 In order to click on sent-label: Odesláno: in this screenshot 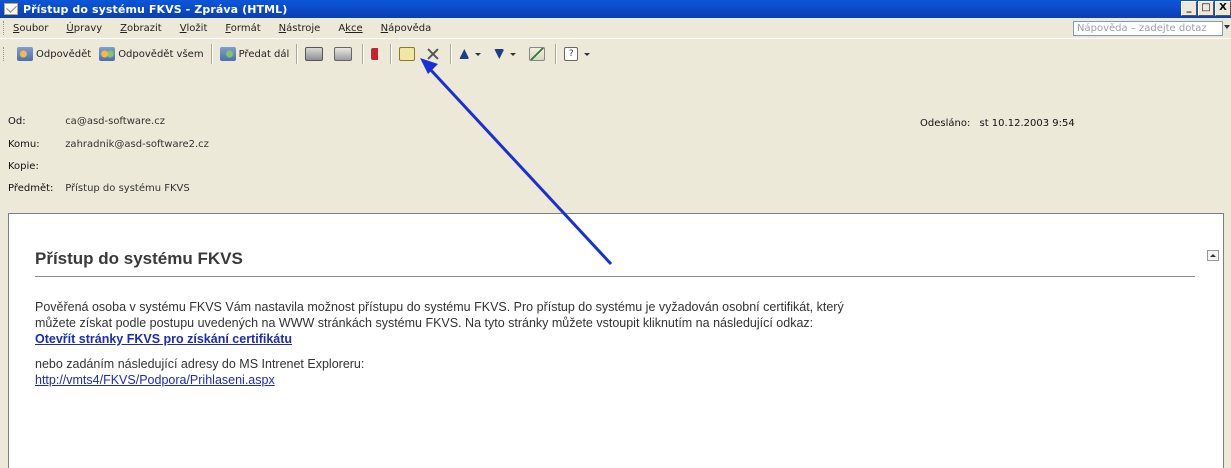, I will do `click(945, 123)`.